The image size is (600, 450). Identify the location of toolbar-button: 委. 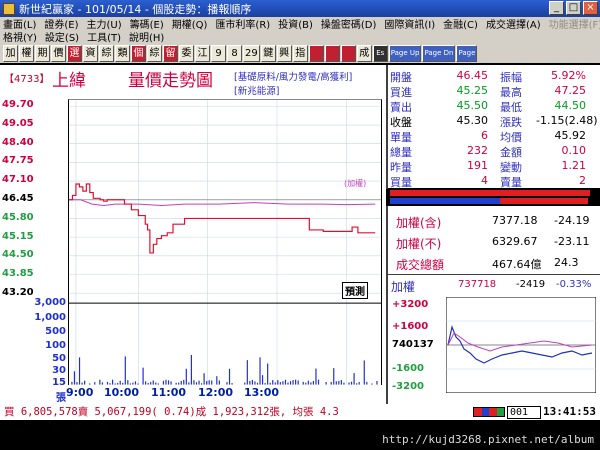
(186, 53).